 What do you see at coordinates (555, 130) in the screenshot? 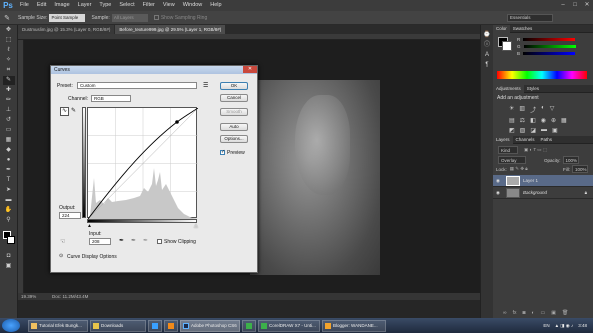
I see `selective-color-icon: ▣` at bounding box center [555, 130].